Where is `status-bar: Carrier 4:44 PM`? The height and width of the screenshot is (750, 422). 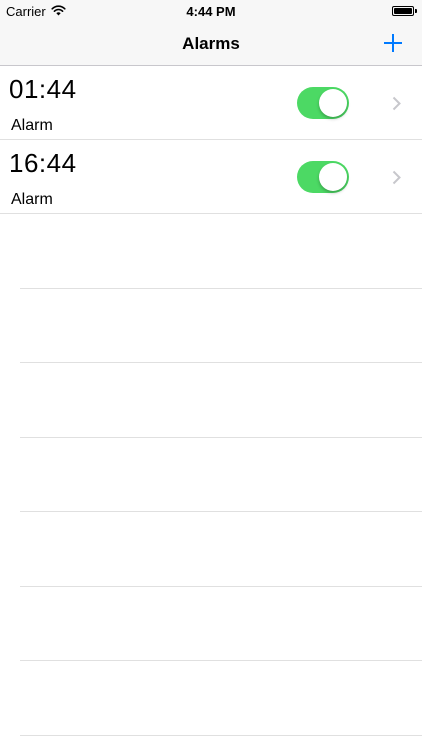
status-bar: Carrier 4:44 PM is located at coordinates (211, 11).